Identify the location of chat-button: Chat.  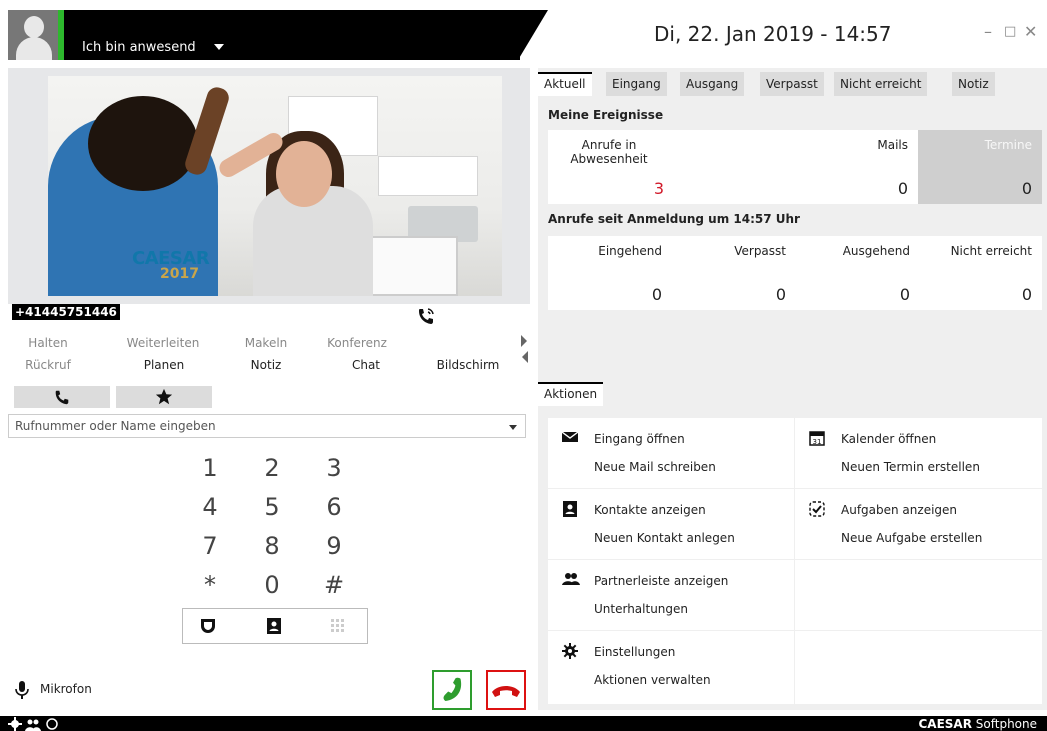
(366, 365).